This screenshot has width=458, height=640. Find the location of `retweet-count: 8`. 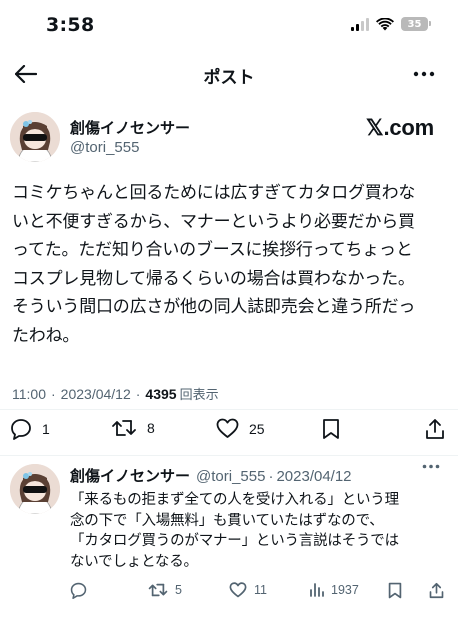

retweet-count: 8 is located at coordinates (151, 428).